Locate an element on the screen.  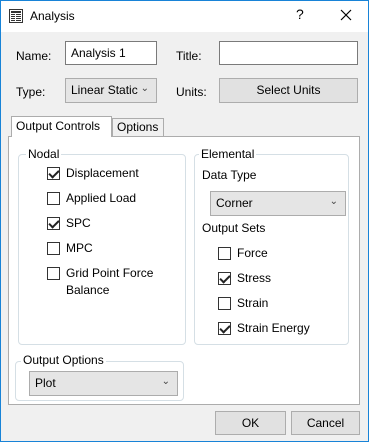
title-label: Title: is located at coordinates (189, 56).